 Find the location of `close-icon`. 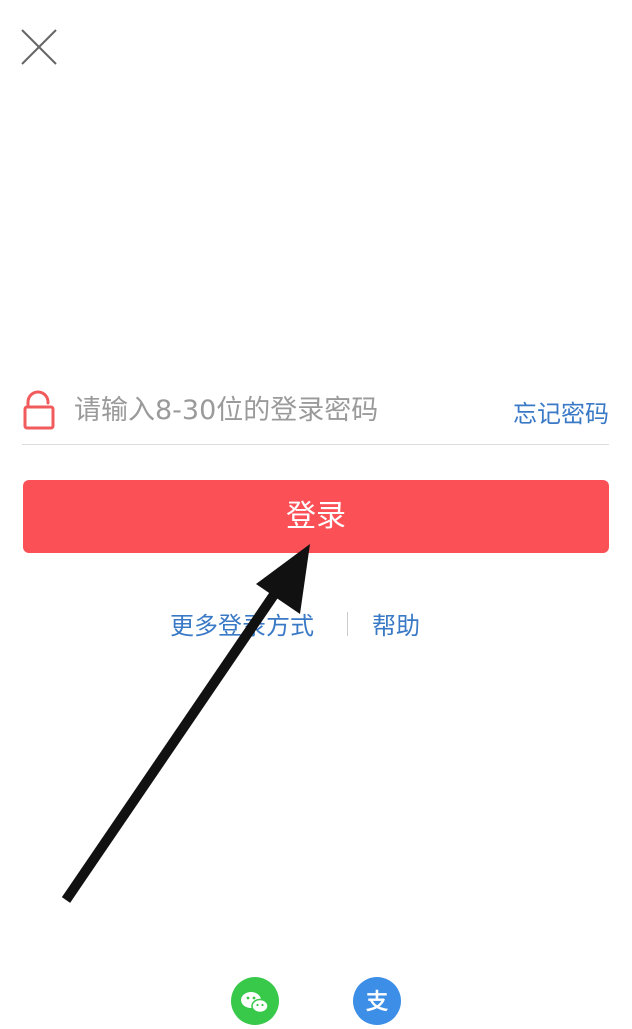

close-icon is located at coordinates (39, 47).